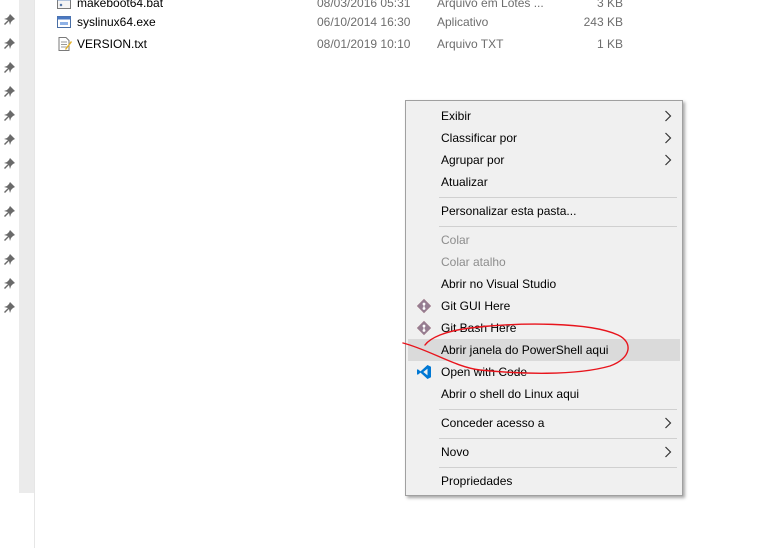 The height and width of the screenshot is (548, 758). What do you see at coordinates (544, 116) in the screenshot?
I see `menu-item-exibir: Exibir` at bounding box center [544, 116].